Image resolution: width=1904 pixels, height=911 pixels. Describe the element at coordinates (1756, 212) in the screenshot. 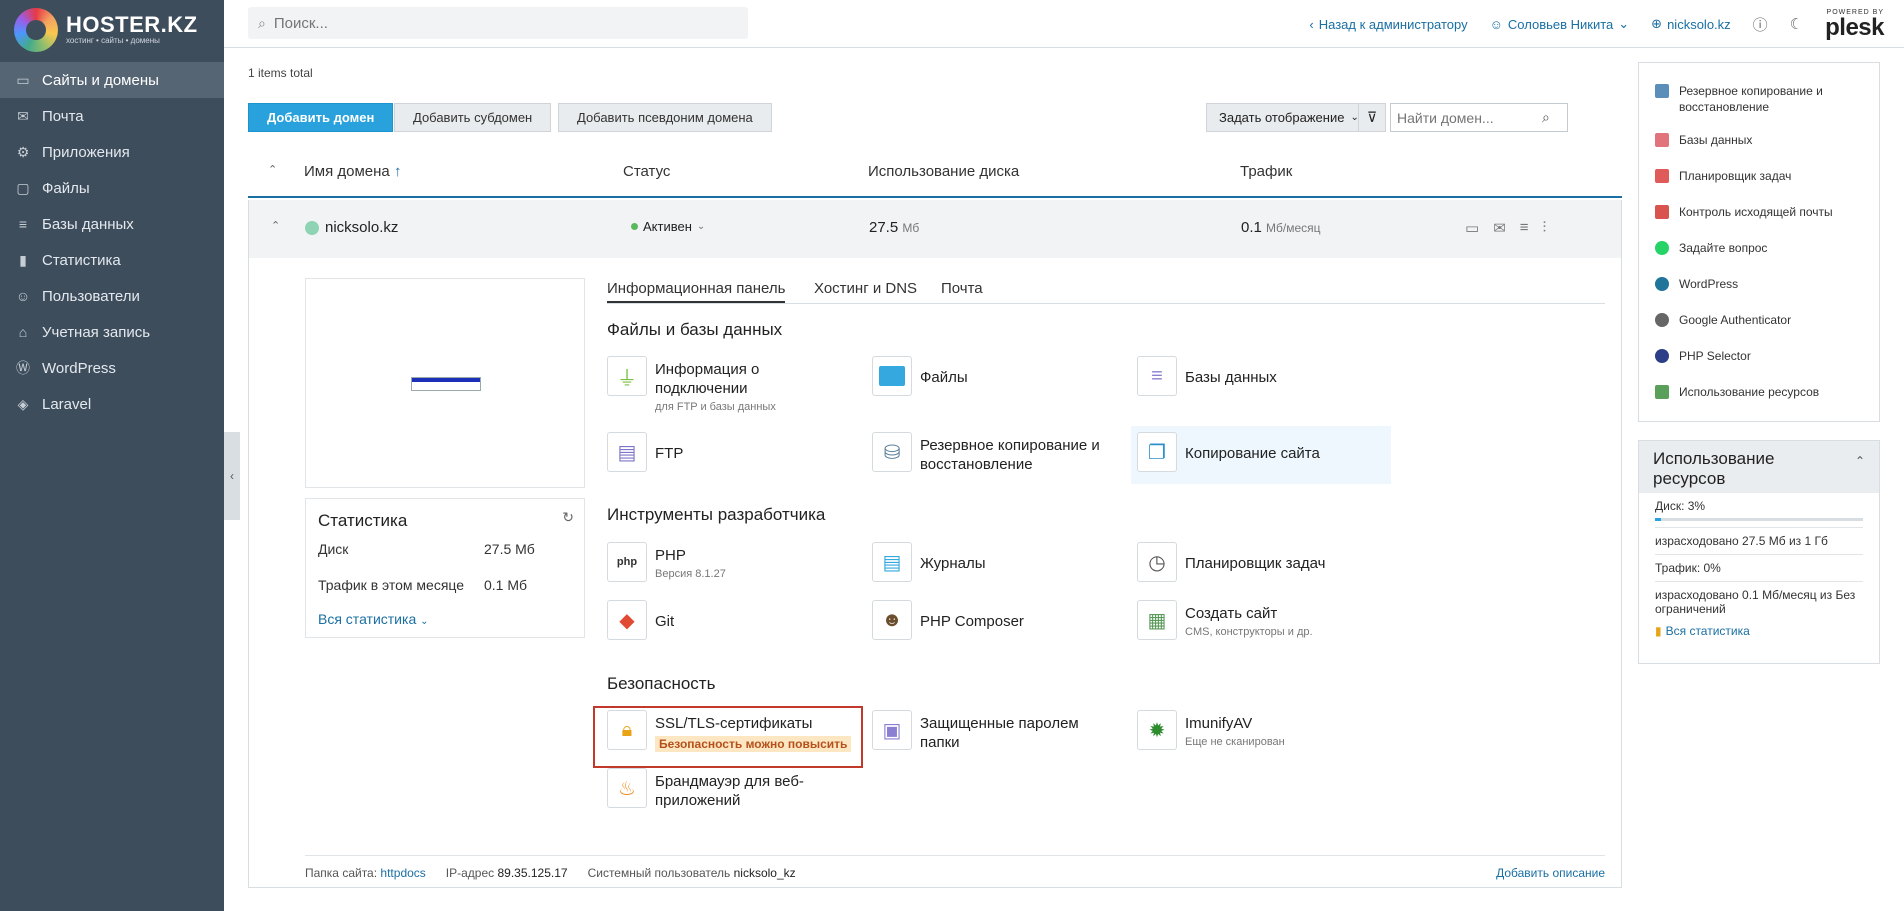

I see `quick-link-label: Контроль исходящей почты` at that location.